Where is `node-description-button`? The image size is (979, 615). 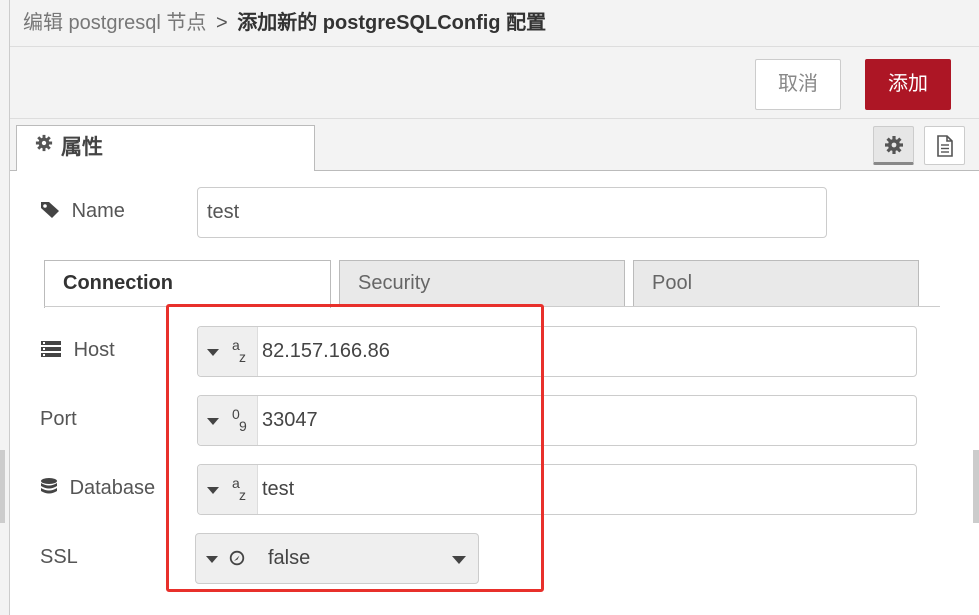 node-description-button is located at coordinates (944, 145).